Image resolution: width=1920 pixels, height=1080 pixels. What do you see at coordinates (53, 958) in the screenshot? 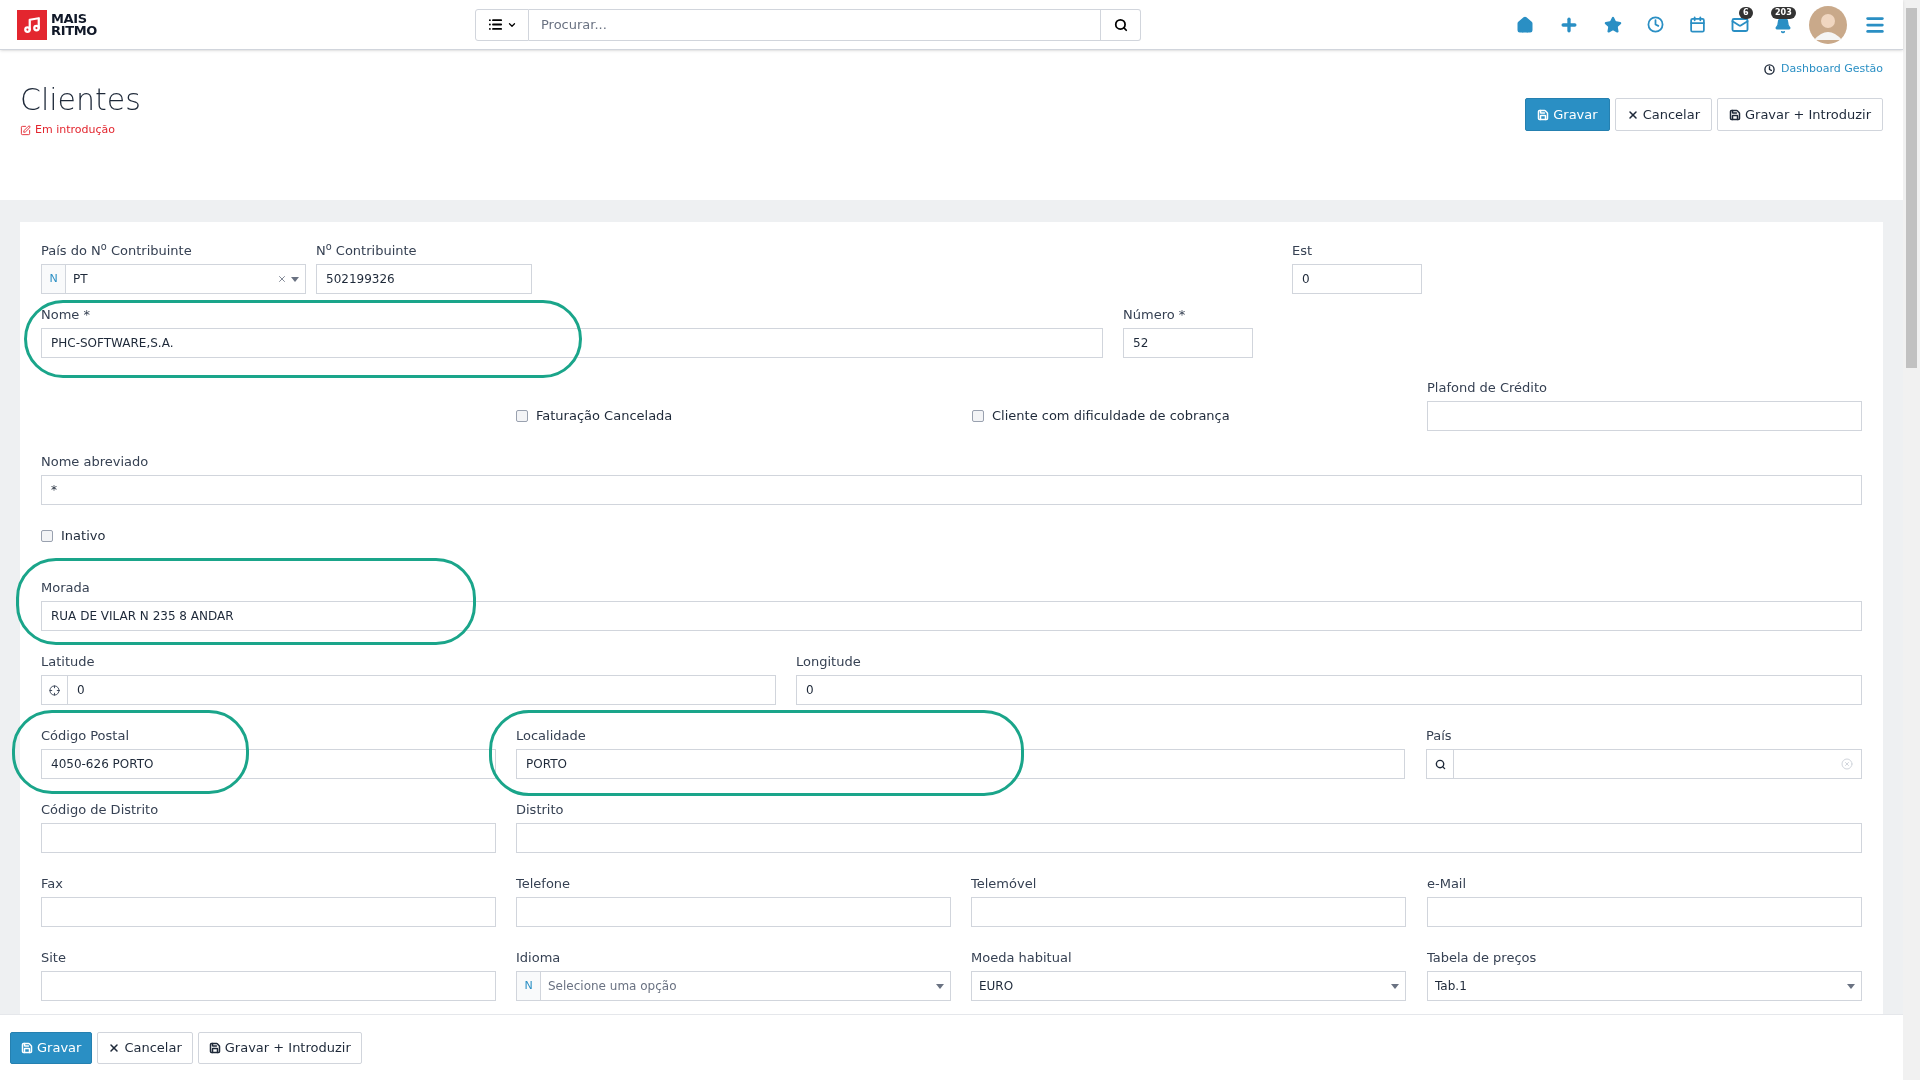
I see `field-label: Site` at bounding box center [53, 958].